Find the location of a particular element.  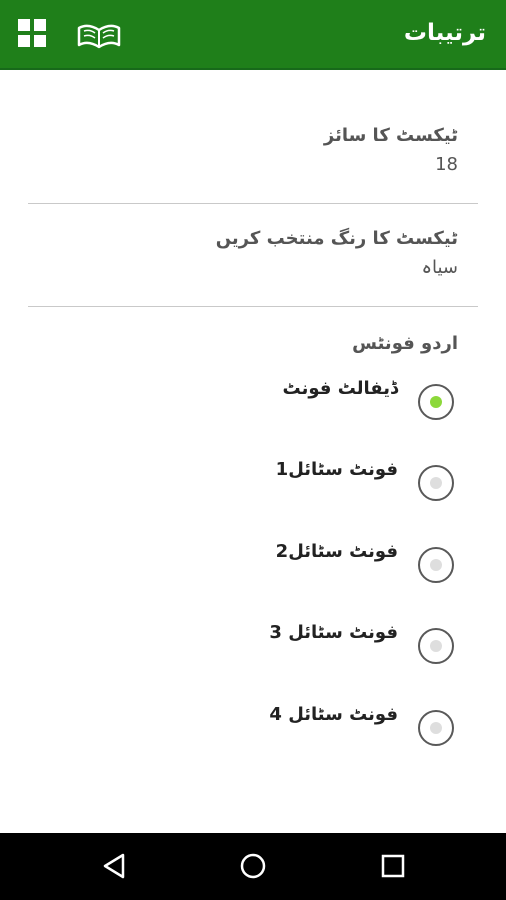

font-option-style-1: فونٹ سٹائل1 is located at coordinates (253, 489).